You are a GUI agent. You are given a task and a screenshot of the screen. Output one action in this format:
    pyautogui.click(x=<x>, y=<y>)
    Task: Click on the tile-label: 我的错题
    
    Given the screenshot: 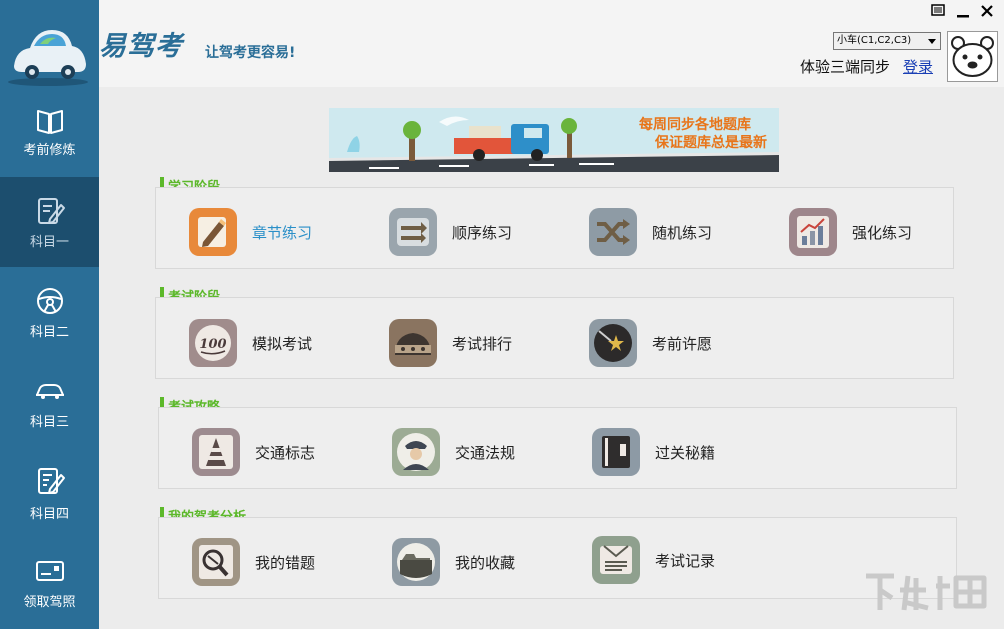 What is the action you would take?
    pyautogui.click(x=285, y=563)
    